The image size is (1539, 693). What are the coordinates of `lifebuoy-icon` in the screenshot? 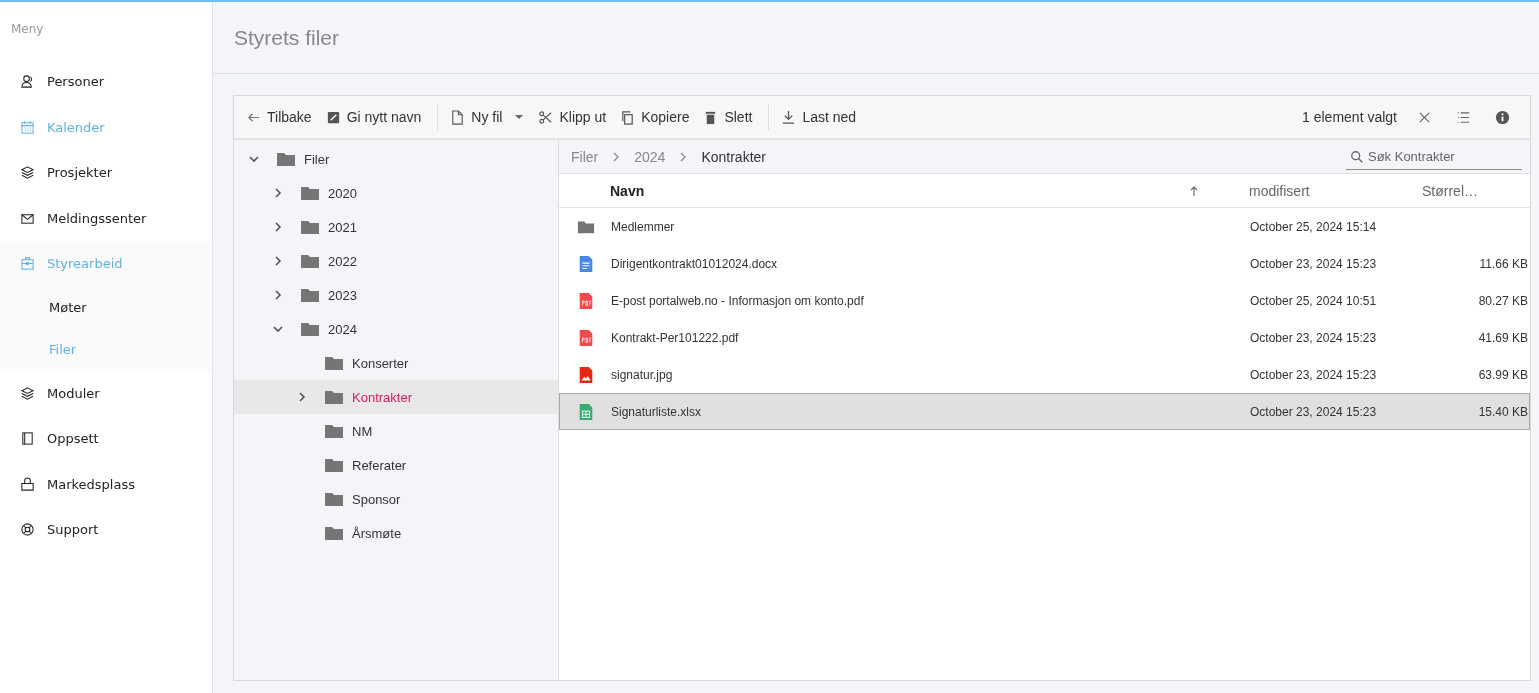 It's located at (27, 530).